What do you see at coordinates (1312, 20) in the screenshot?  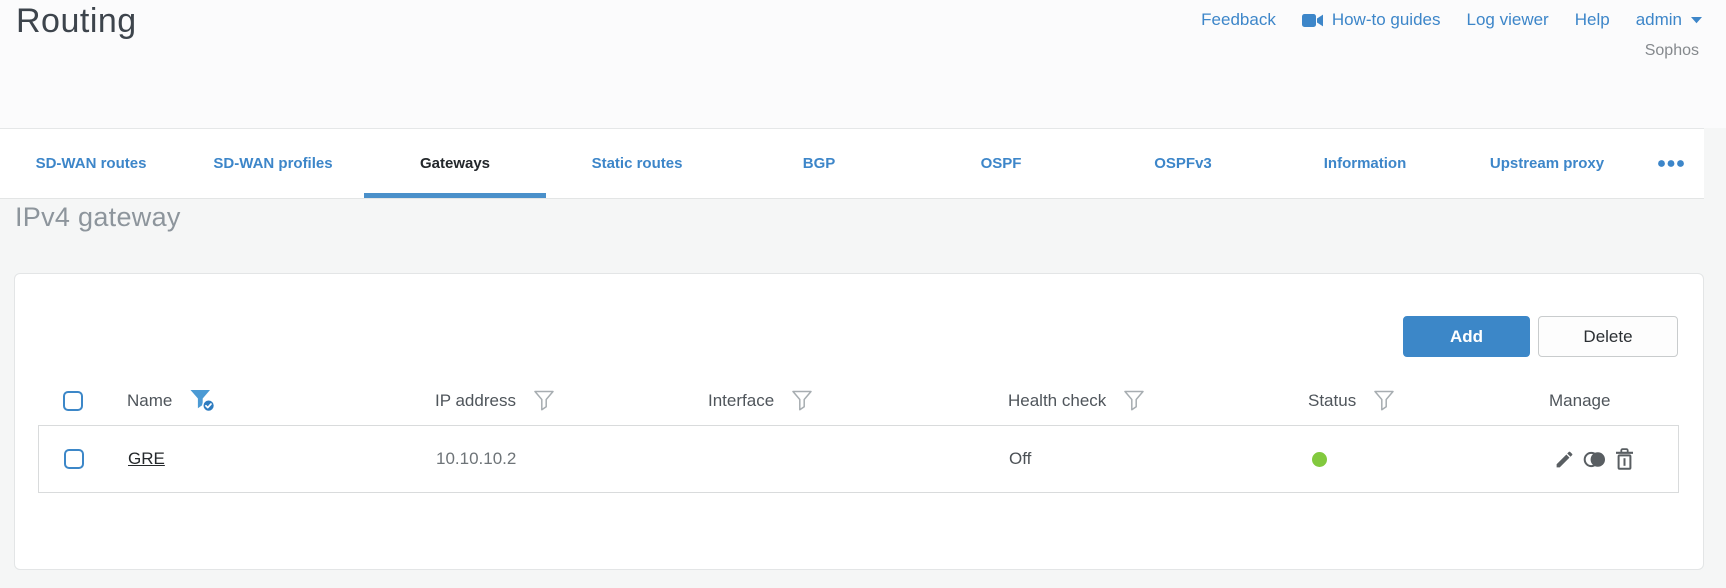 I see `video-camera-icon` at bounding box center [1312, 20].